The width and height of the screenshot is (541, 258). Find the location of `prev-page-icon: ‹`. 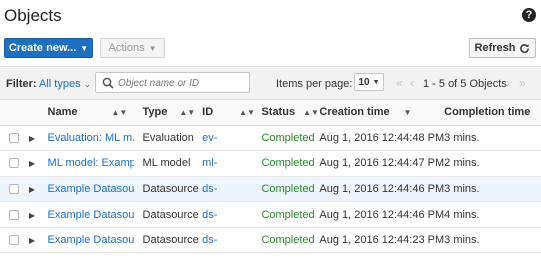

prev-page-icon: ‹ is located at coordinates (412, 83).